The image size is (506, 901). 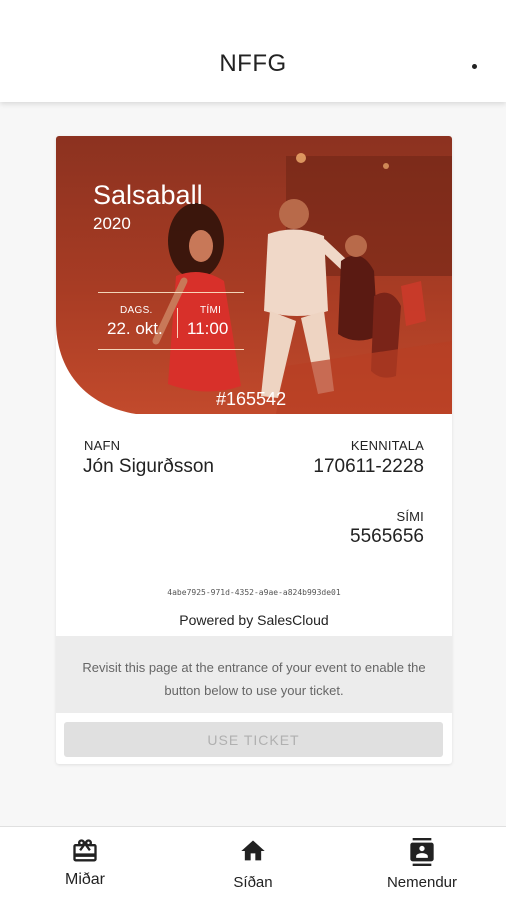 What do you see at coordinates (254, 592) in the screenshot?
I see `ticket-uuid: 4abe7925-971d-4352-a9ae-a824b993de01` at bounding box center [254, 592].